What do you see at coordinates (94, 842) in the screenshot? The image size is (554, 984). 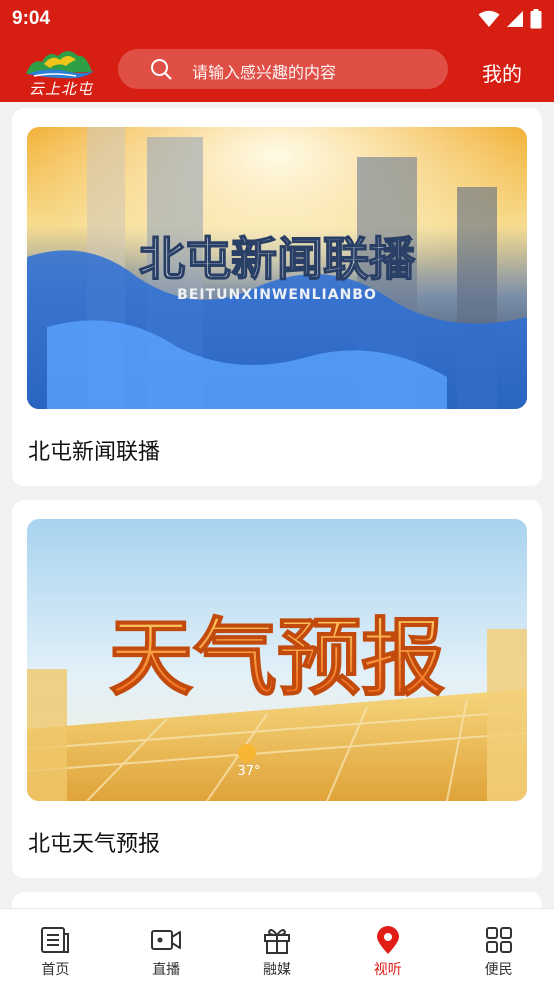 I see `program-title: 北屯天气预报` at bounding box center [94, 842].